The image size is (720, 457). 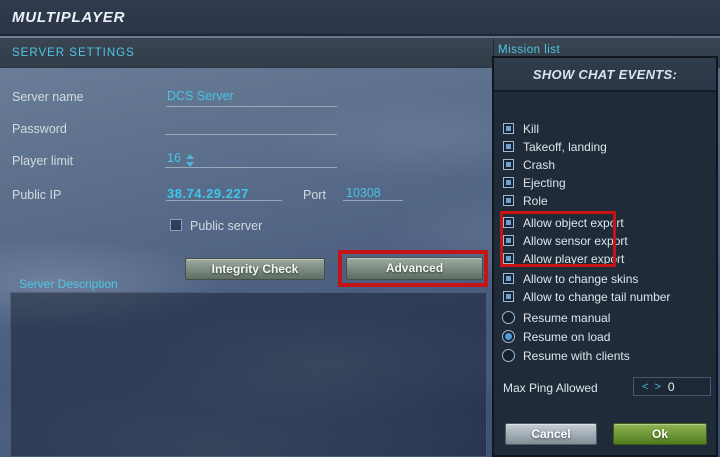 I want to click on radio-label: Resume on load, so click(x=567, y=337).